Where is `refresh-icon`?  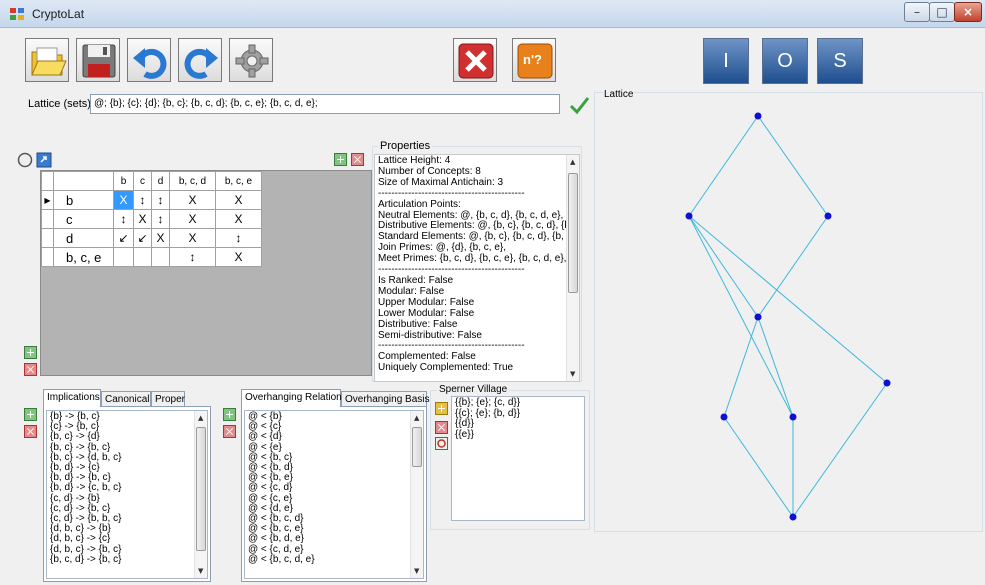 refresh-icon is located at coordinates (441, 443).